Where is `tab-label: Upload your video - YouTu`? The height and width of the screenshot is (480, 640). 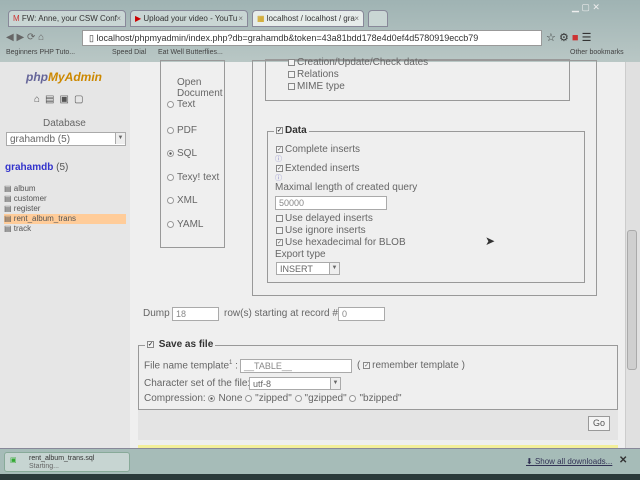 tab-label: Upload your video - YouTu is located at coordinates (190, 18).